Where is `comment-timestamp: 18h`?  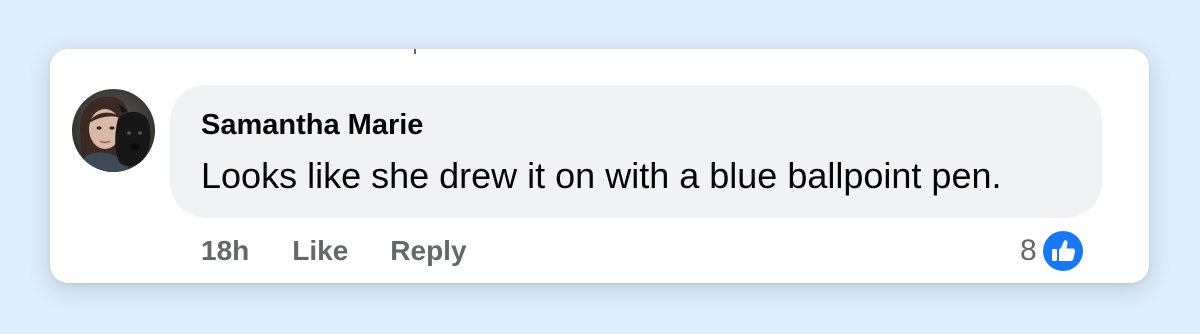
comment-timestamp: 18h is located at coordinates (225, 251).